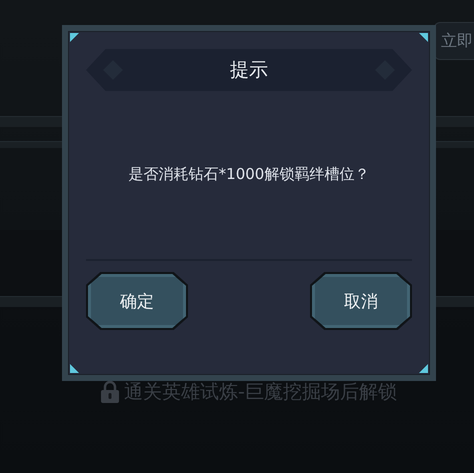  I want to click on confirm-button: 确定, so click(137, 301).